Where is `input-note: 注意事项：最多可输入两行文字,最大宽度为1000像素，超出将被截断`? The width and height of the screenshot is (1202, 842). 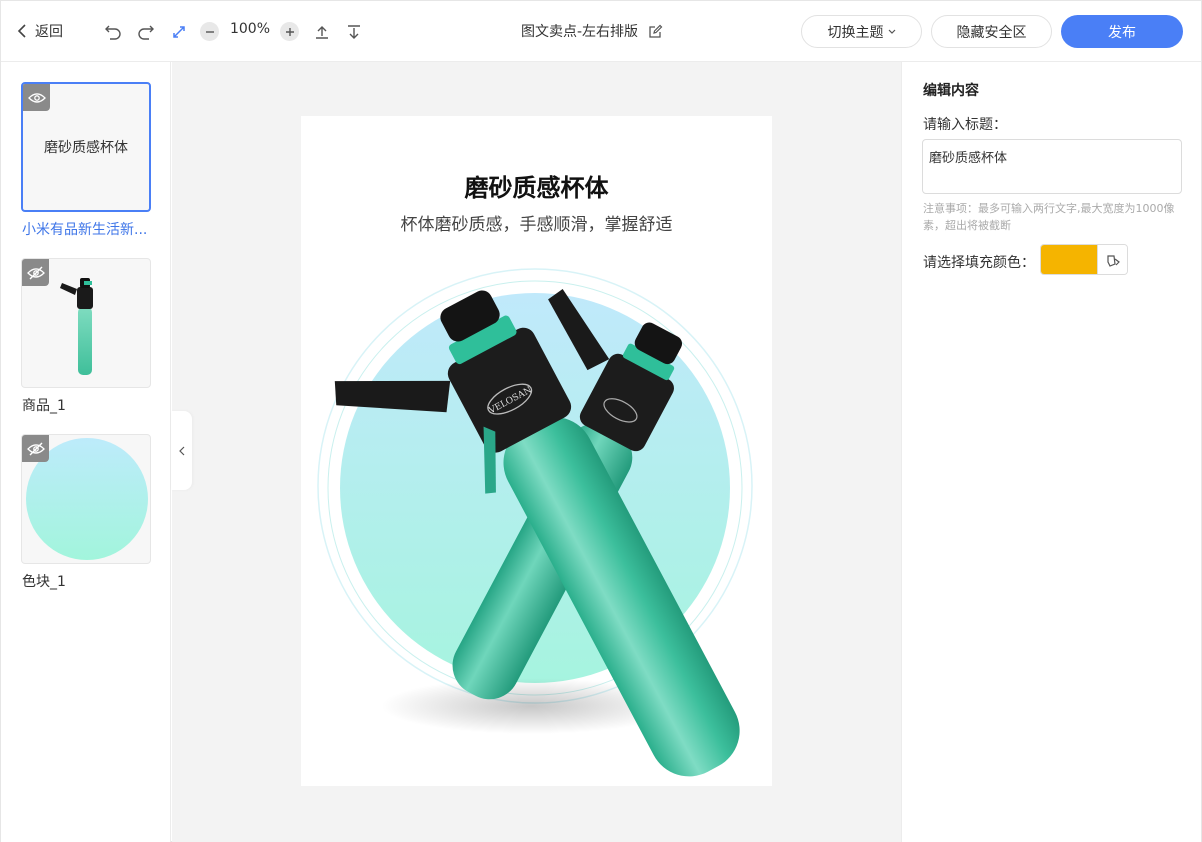 input-note: 注意事项：最多可输入两行文字,最大宽度为1000像素，超出将被截断 is located at coordinates (1049, 217).